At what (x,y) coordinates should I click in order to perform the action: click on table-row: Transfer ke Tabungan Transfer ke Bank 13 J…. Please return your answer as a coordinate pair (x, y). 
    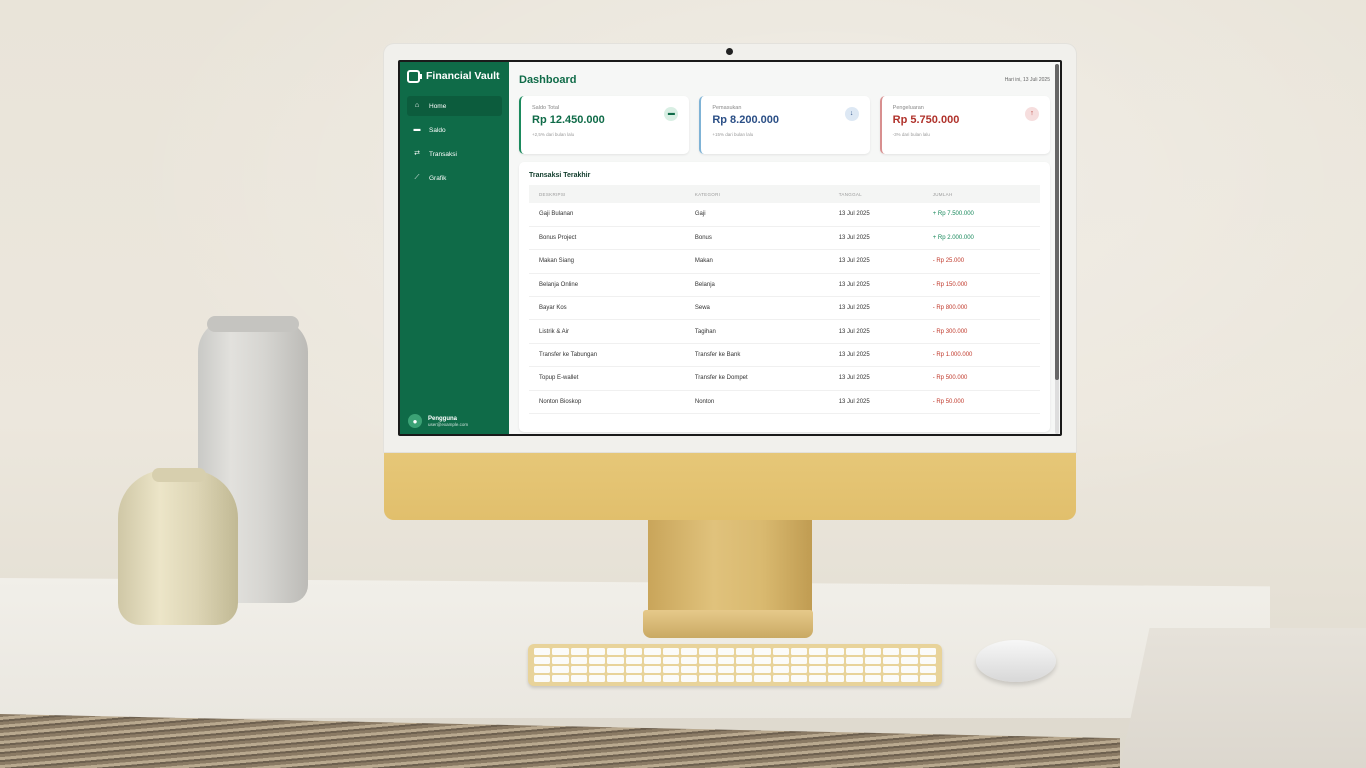
    Looking at the image, I should click on (784, 355).